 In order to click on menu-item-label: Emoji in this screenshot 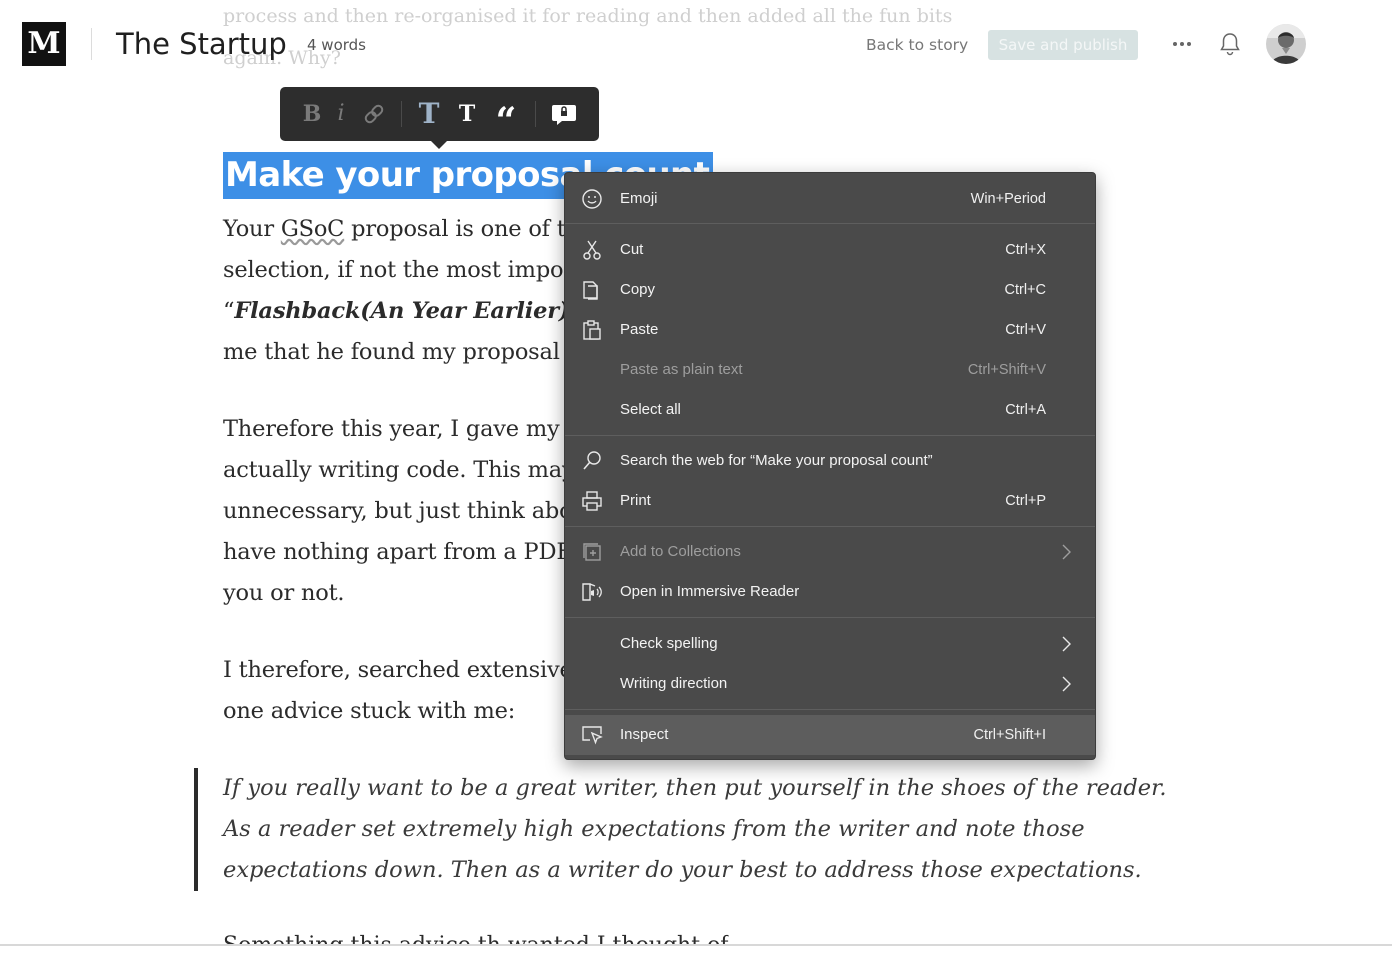, I will do `click(639, 198)`.